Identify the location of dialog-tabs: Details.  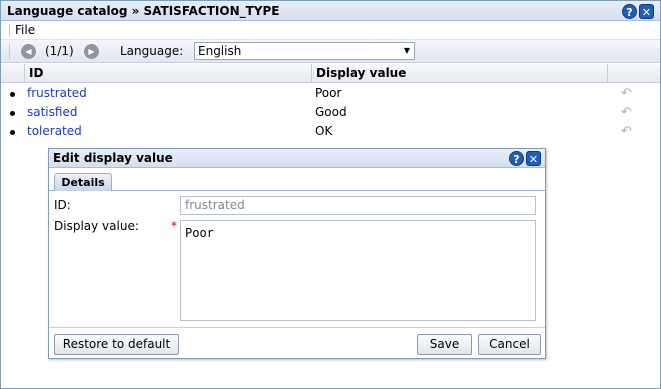
(297, 180).